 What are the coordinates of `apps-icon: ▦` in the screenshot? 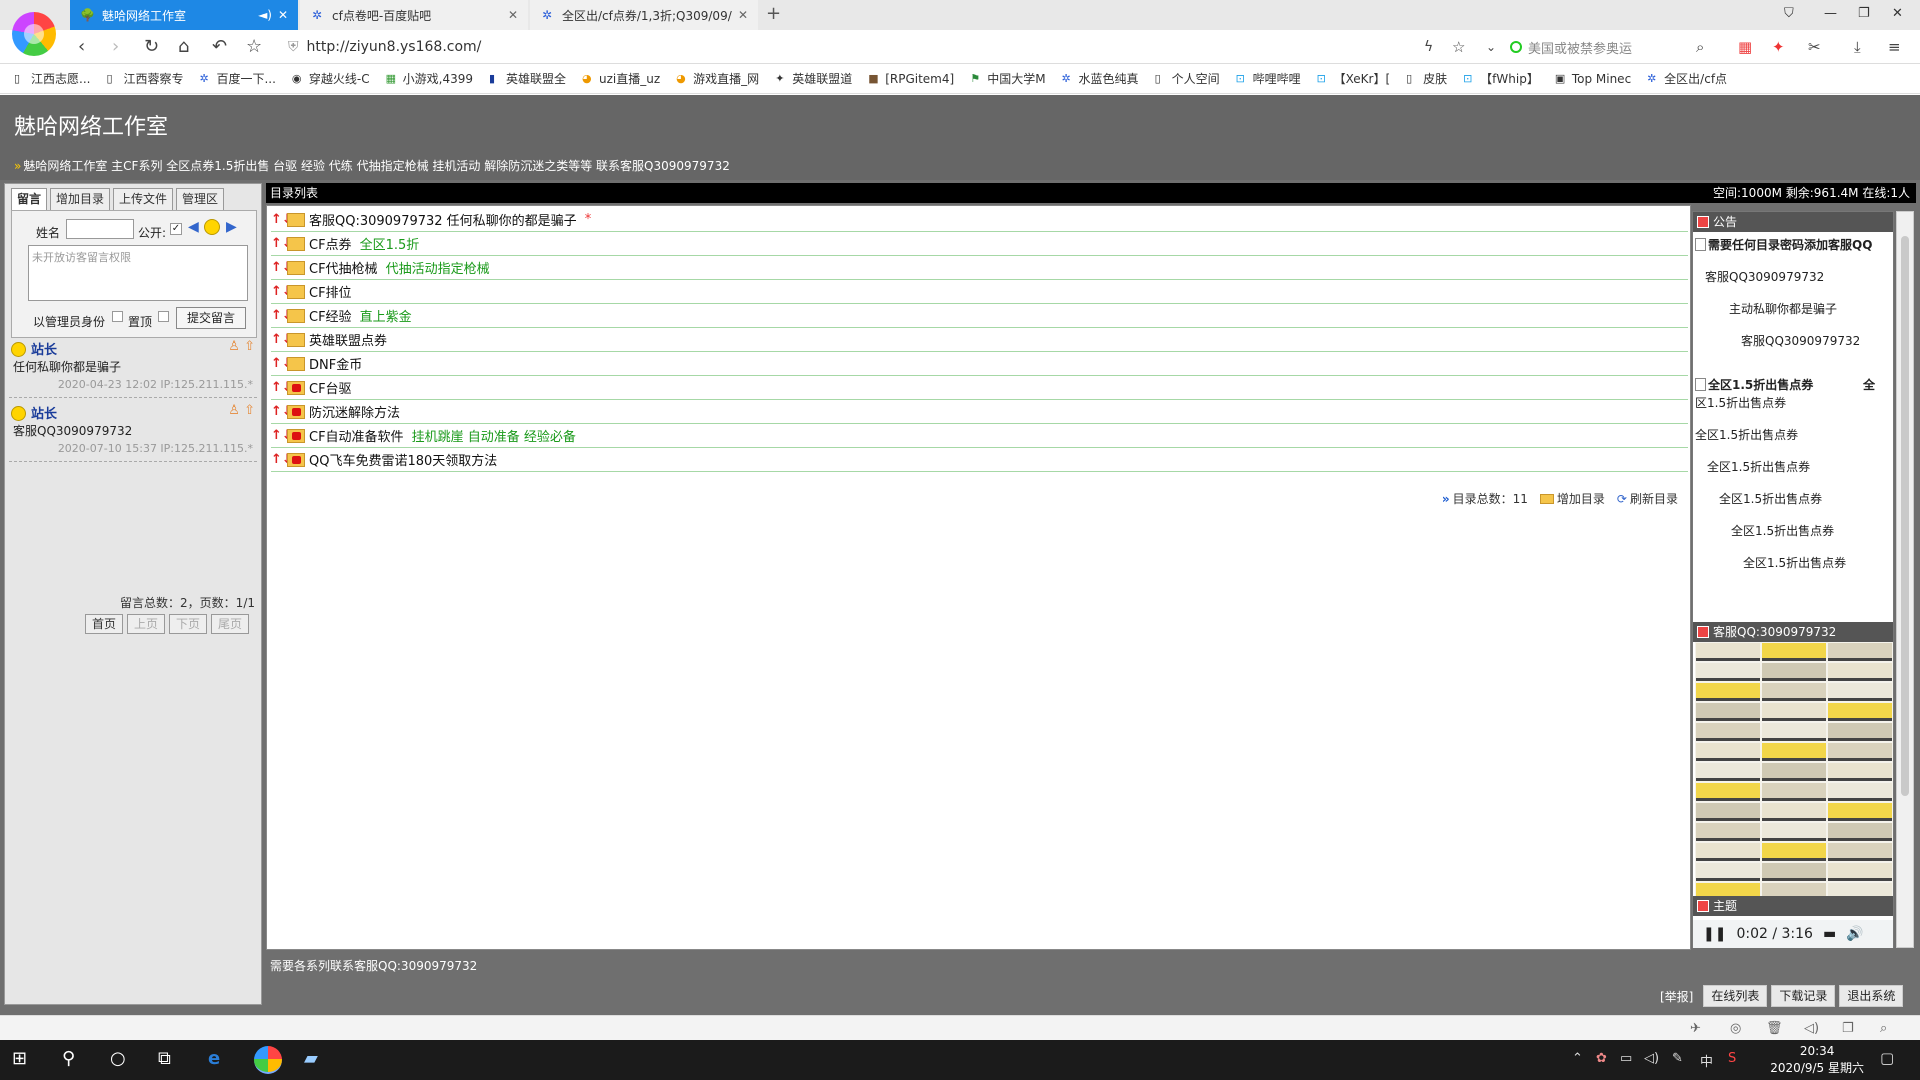 It's located at (1745, 47).